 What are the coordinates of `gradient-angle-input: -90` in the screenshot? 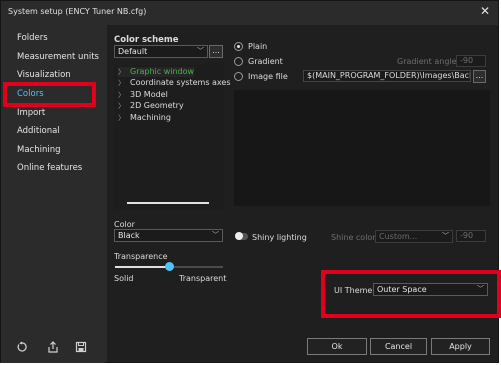 It's located at (471, 61).